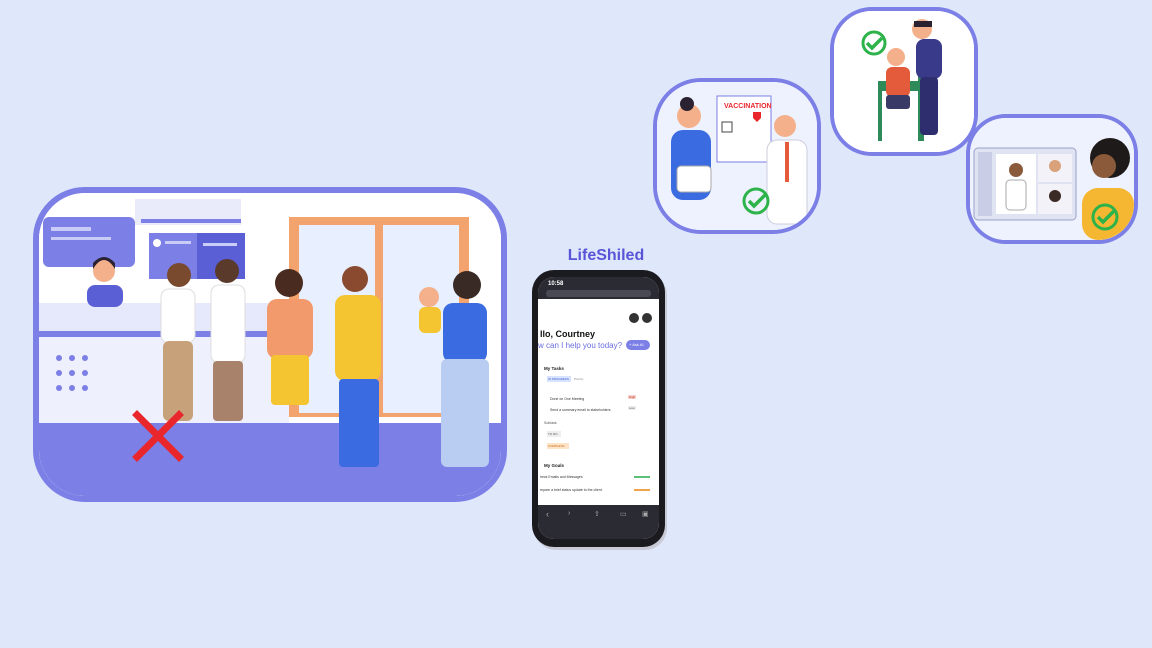 The image size is (1152, 648). What do you see at coordinates (642, 477) in the screenshot?
I see `goal-1-progress` at bounding box center [642, 477].